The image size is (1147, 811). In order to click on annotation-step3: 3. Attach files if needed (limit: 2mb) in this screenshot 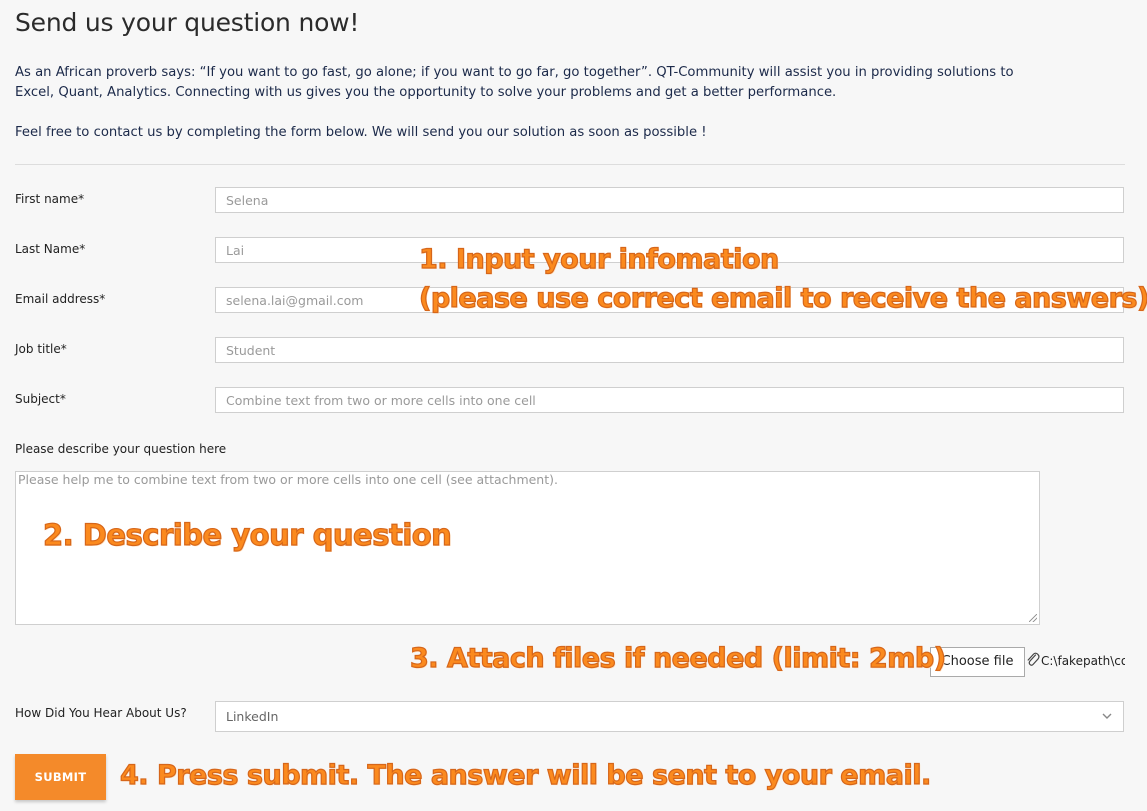, I will do `click(677, 658)`.